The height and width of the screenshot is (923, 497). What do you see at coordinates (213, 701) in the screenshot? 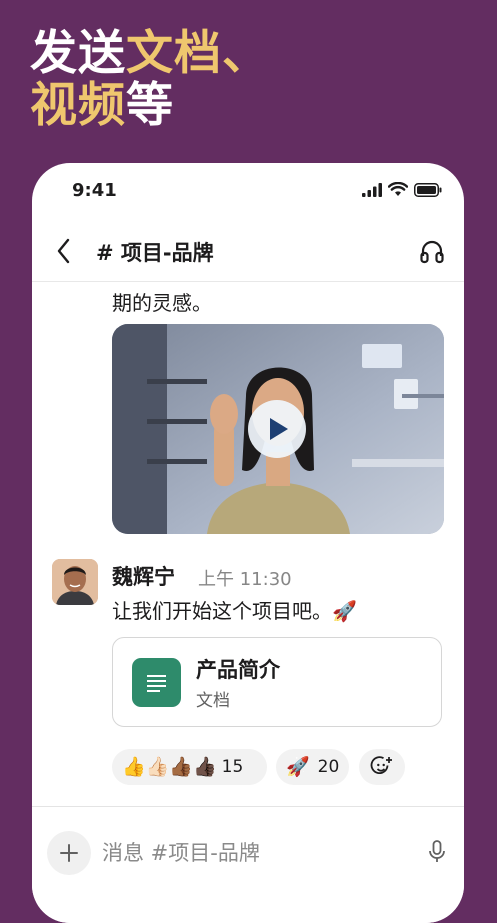
I see `document-type: 文档` at bounding box center [213, 701].